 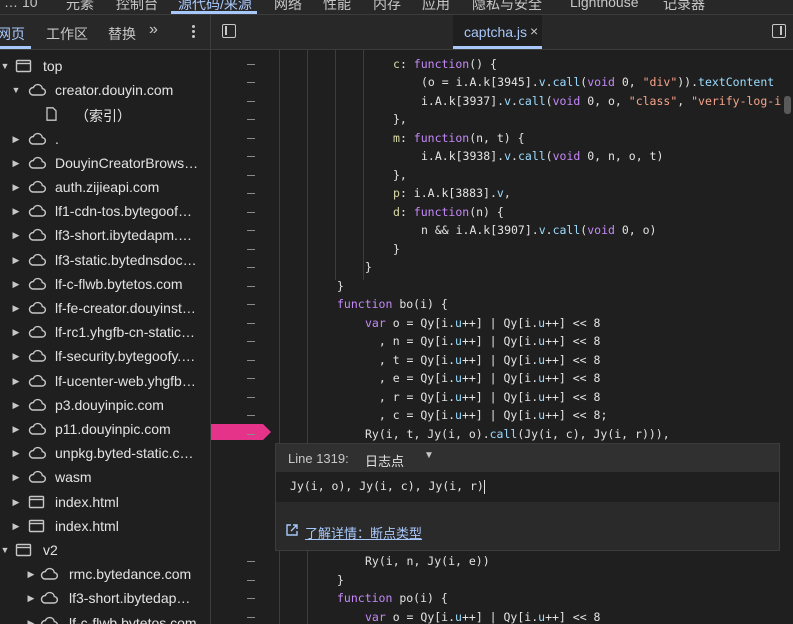 What do you see at coordinates (288, 7) in the screenshot?
I see `top-tab-network: 网络` at bounding box center [288, 7].